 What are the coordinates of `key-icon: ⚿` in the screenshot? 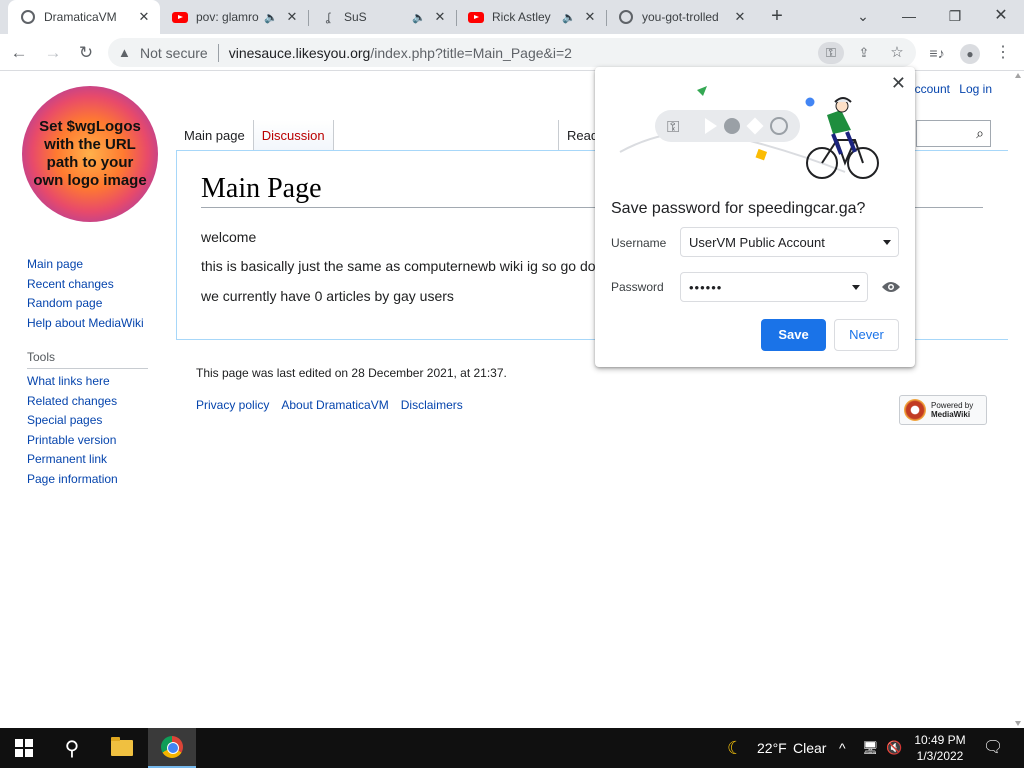 It's located at (831, 53).